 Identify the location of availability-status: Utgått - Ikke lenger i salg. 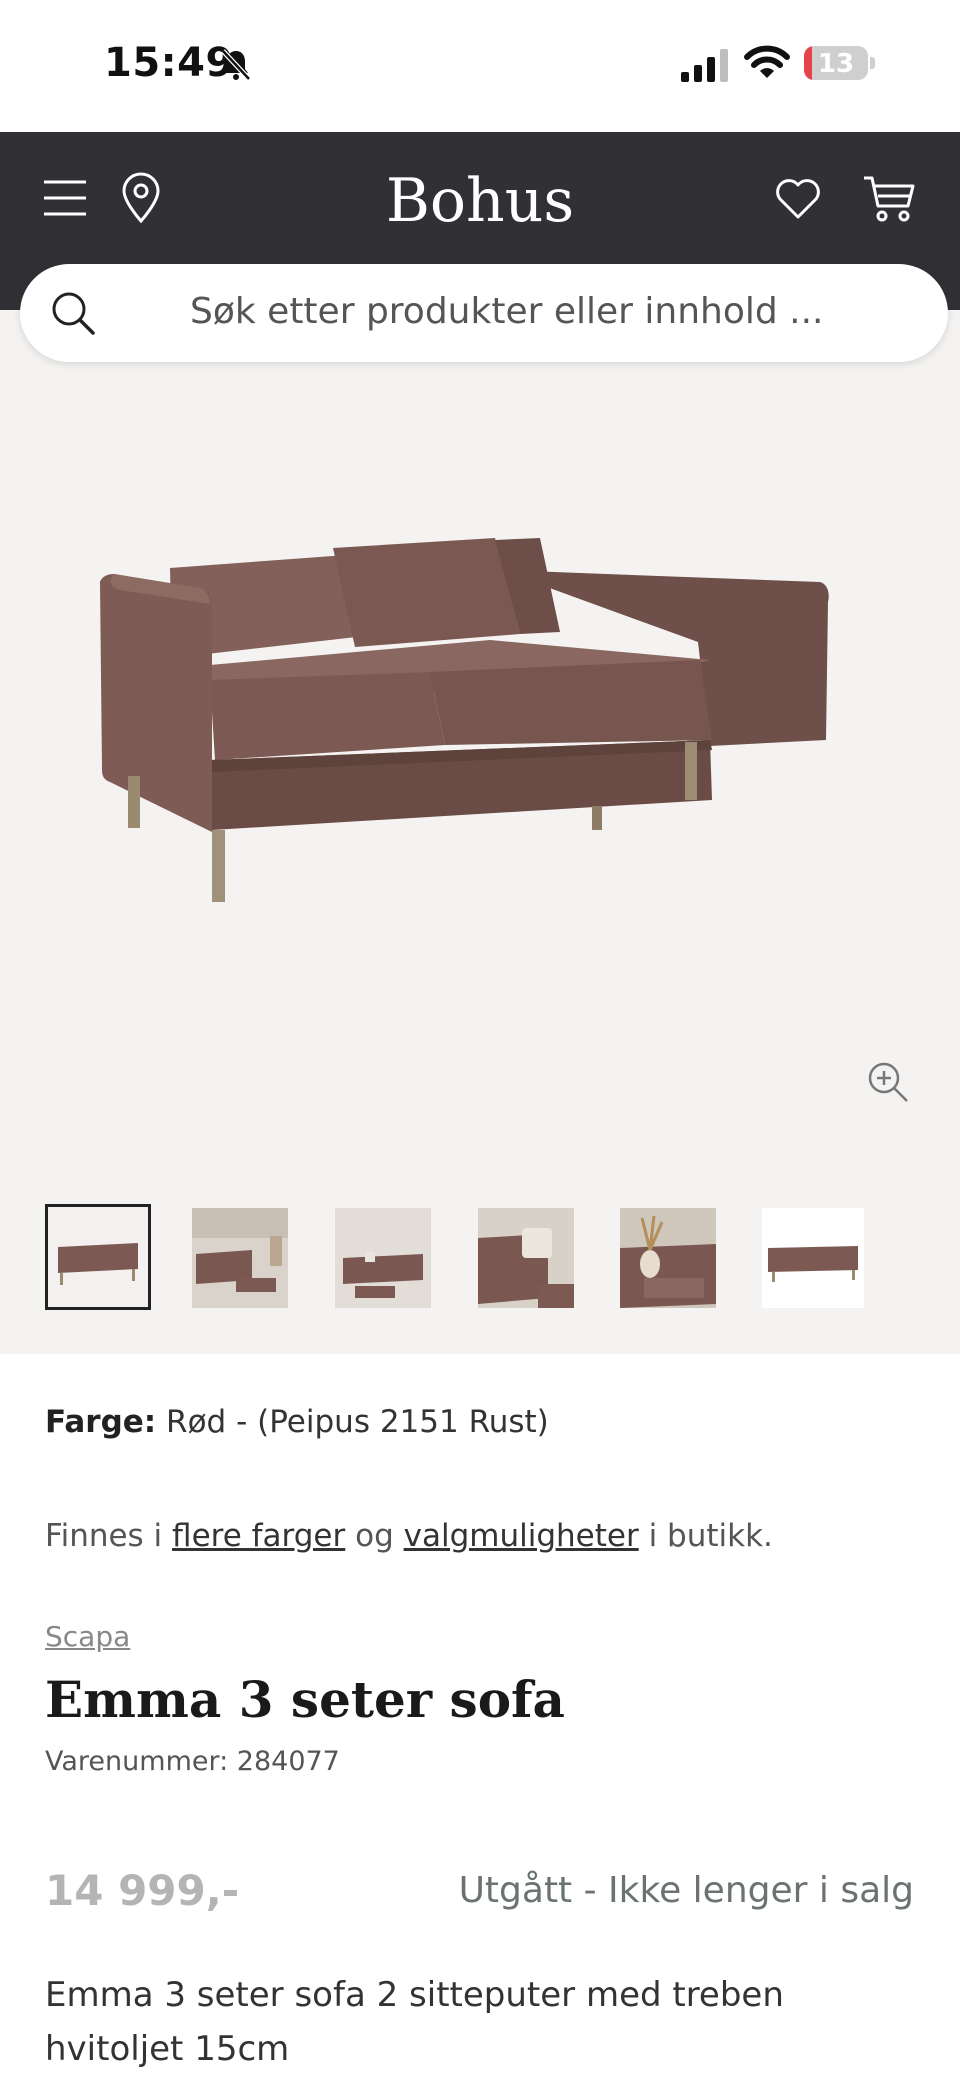
(686, 1890).